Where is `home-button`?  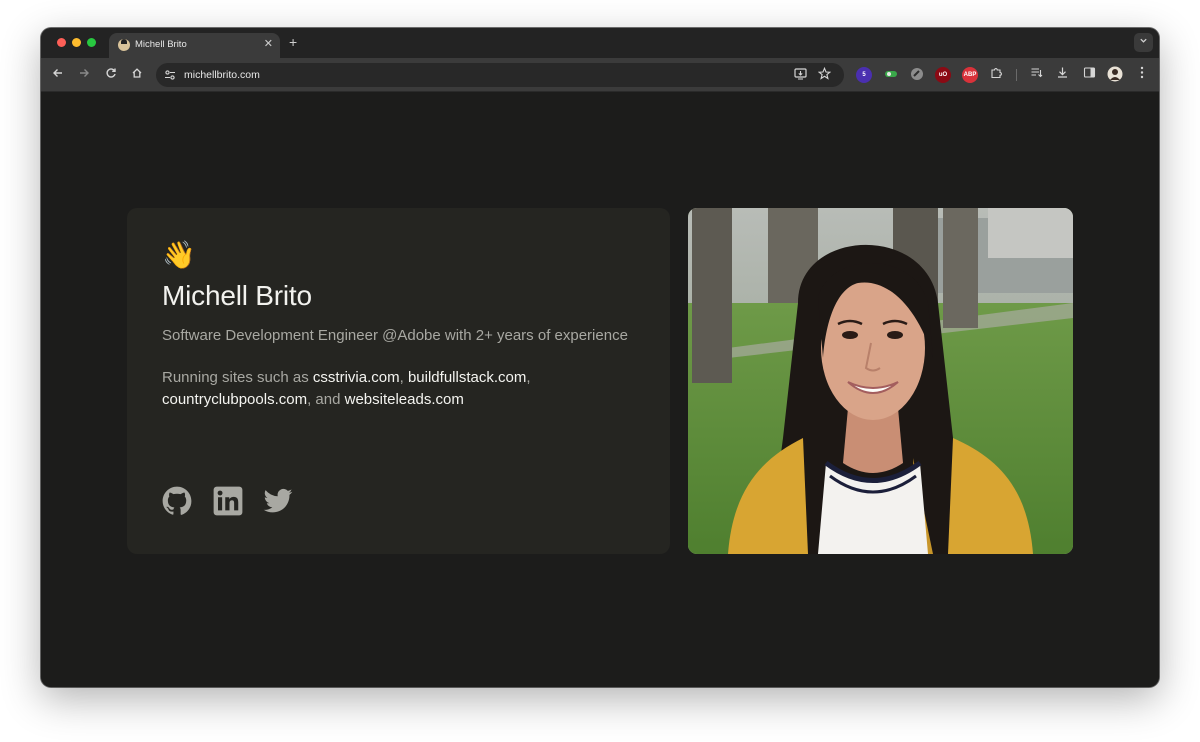 home-button is located at coordinates (137, 75).